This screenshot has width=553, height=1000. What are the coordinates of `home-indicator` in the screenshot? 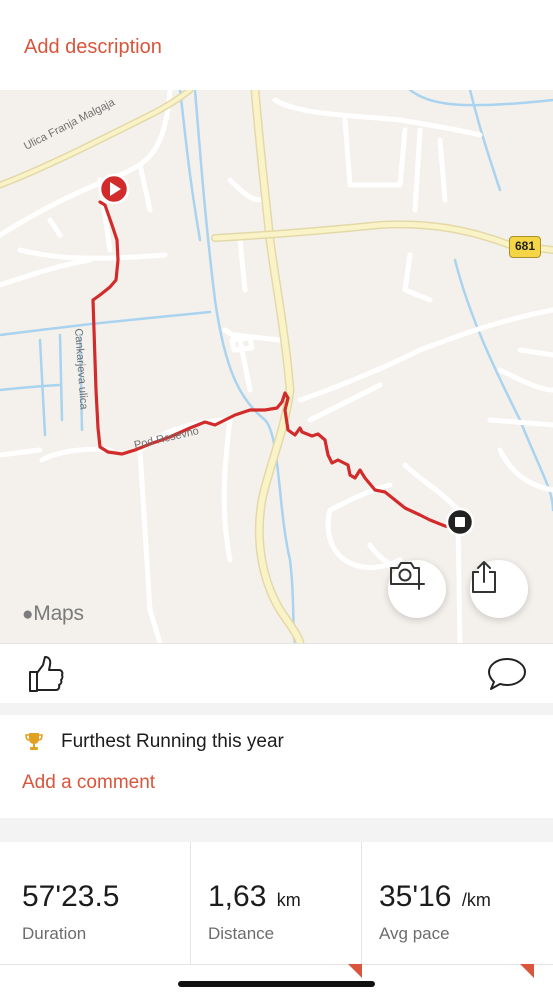 It's located at (276, 984).